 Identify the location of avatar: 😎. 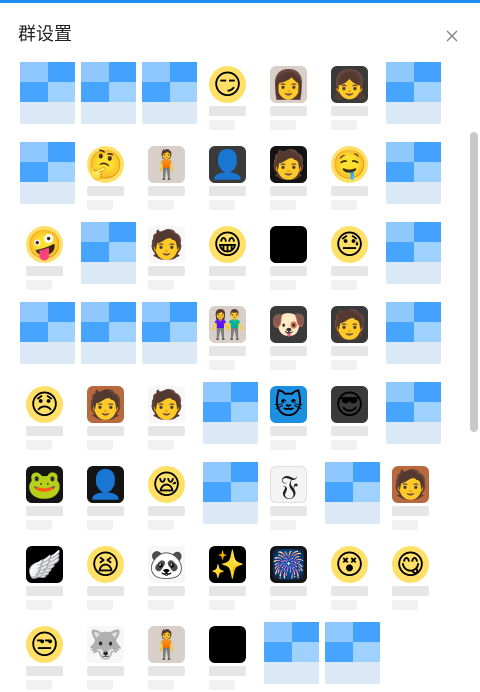
(349, 404).